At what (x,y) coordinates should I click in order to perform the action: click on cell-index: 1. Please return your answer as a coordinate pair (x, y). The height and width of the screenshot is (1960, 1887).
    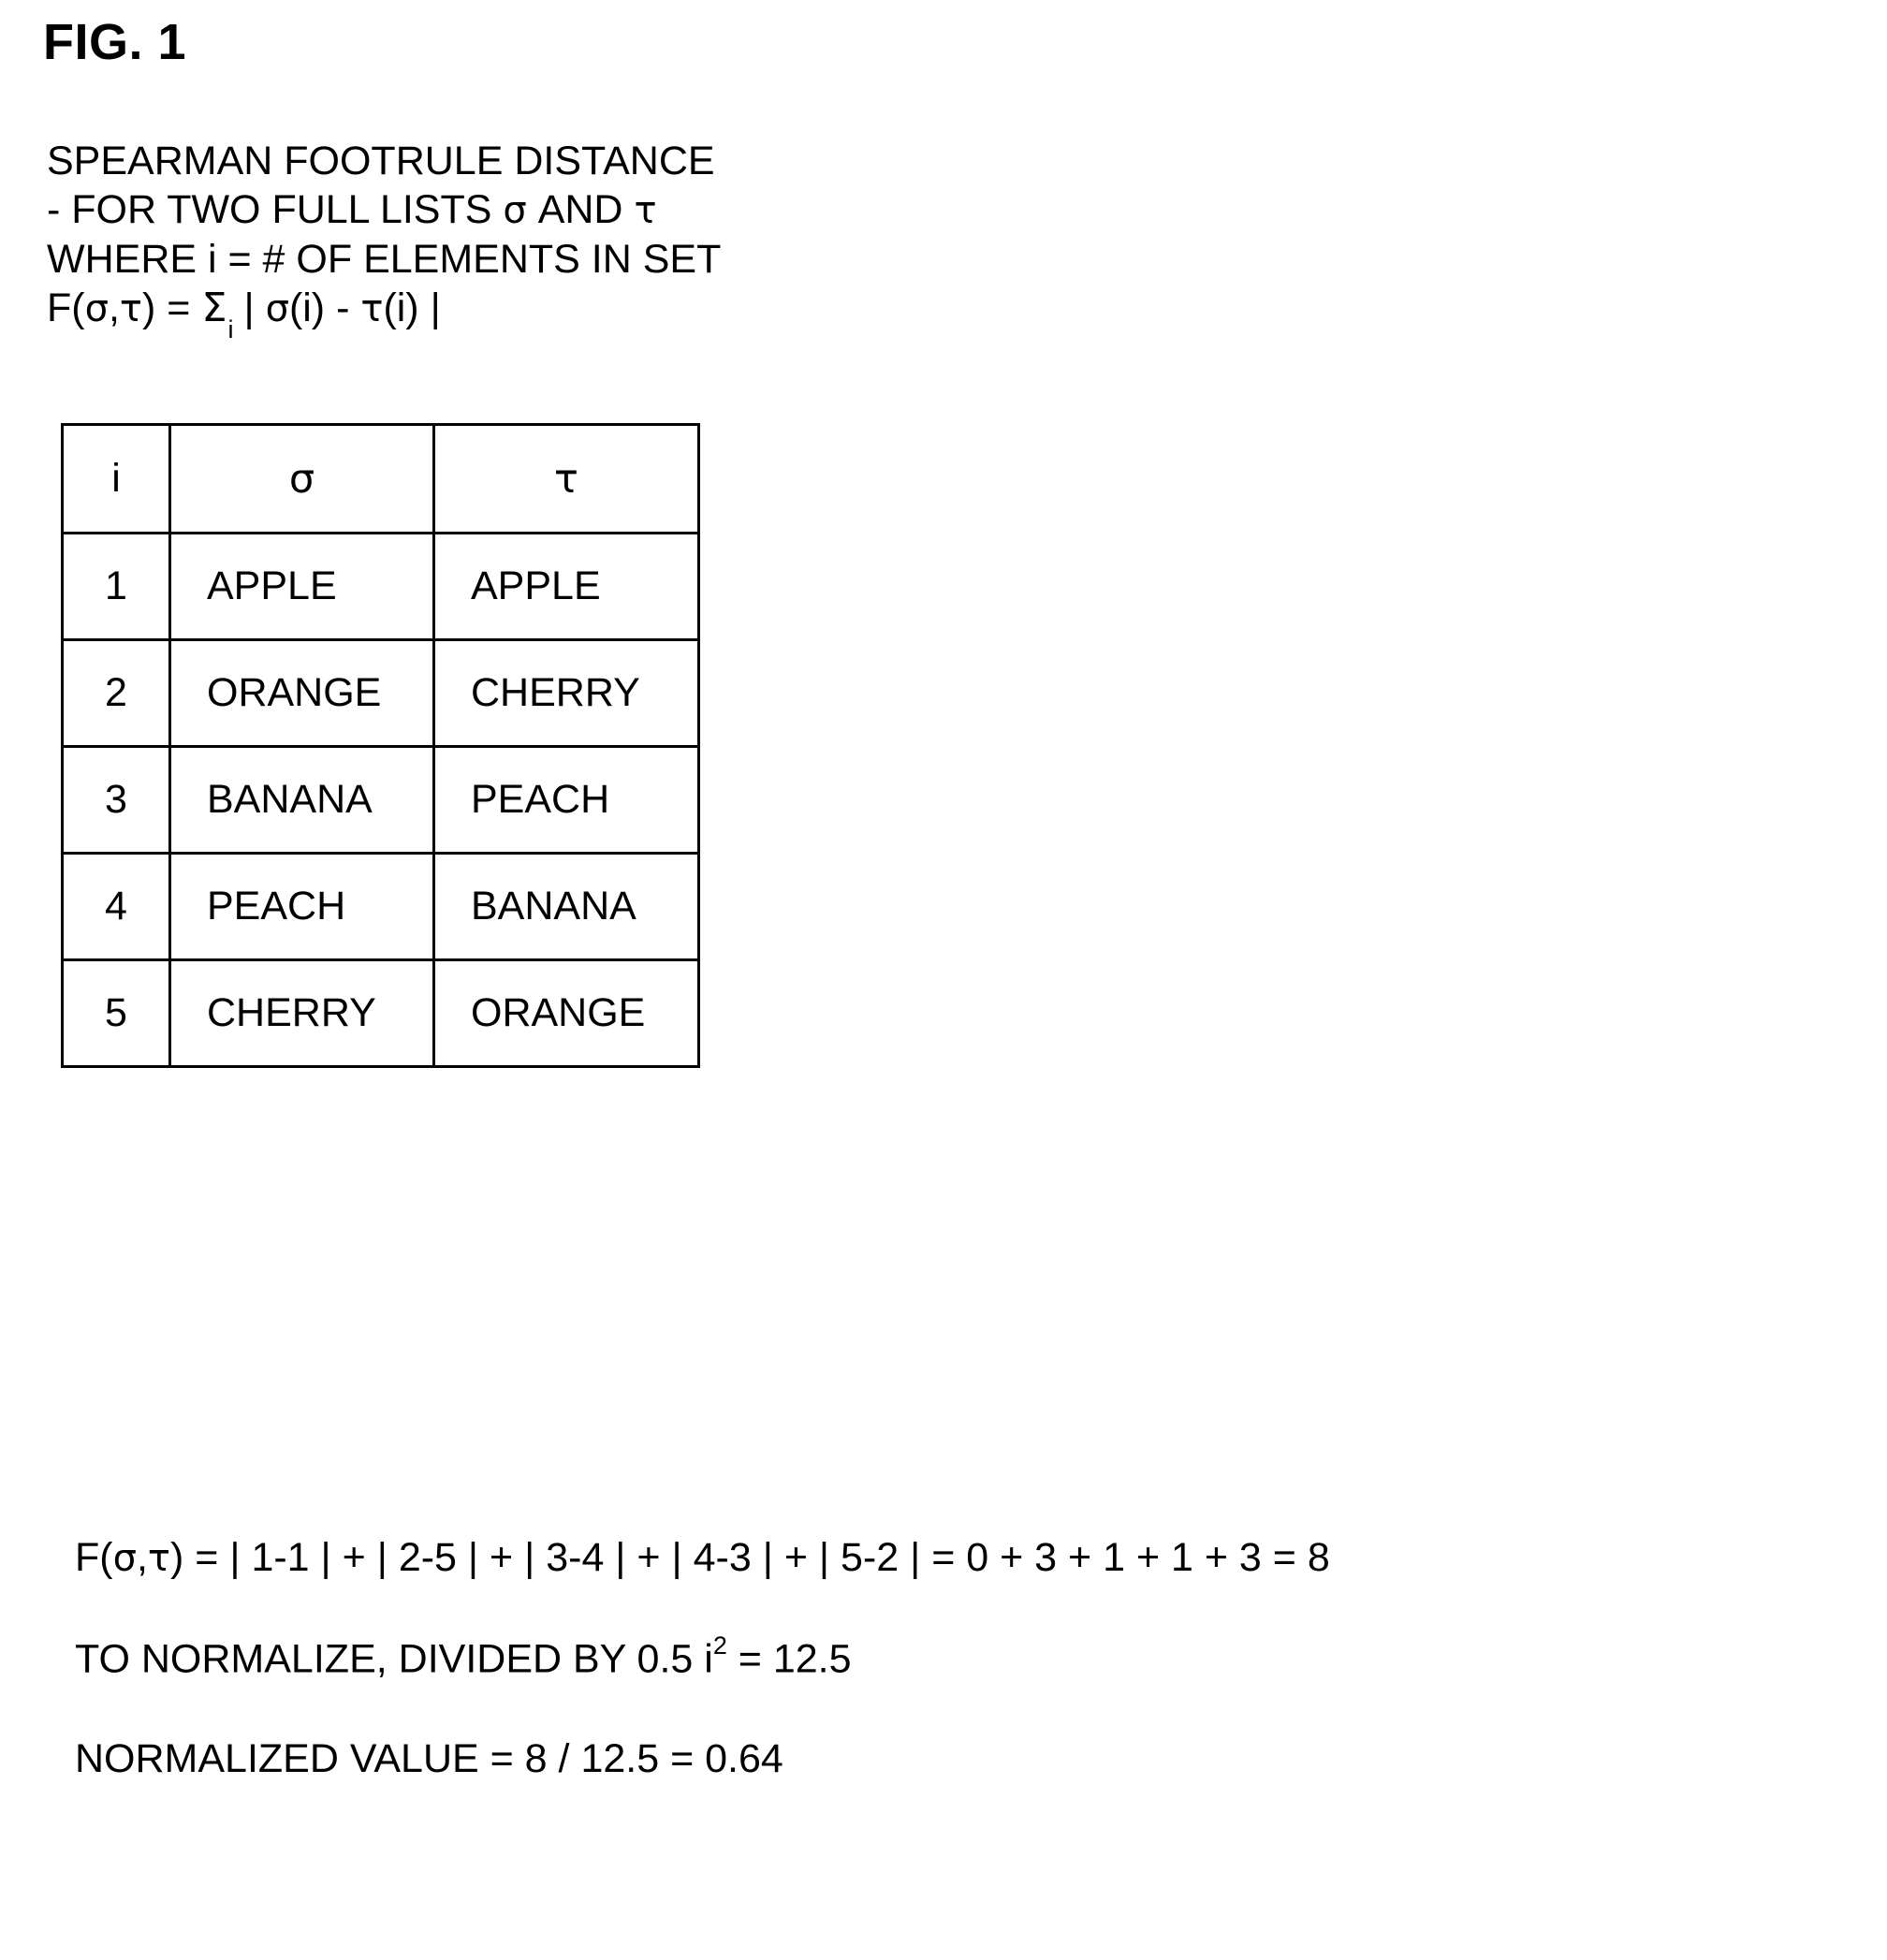
    Looking at the image, I should click on (116, 586).